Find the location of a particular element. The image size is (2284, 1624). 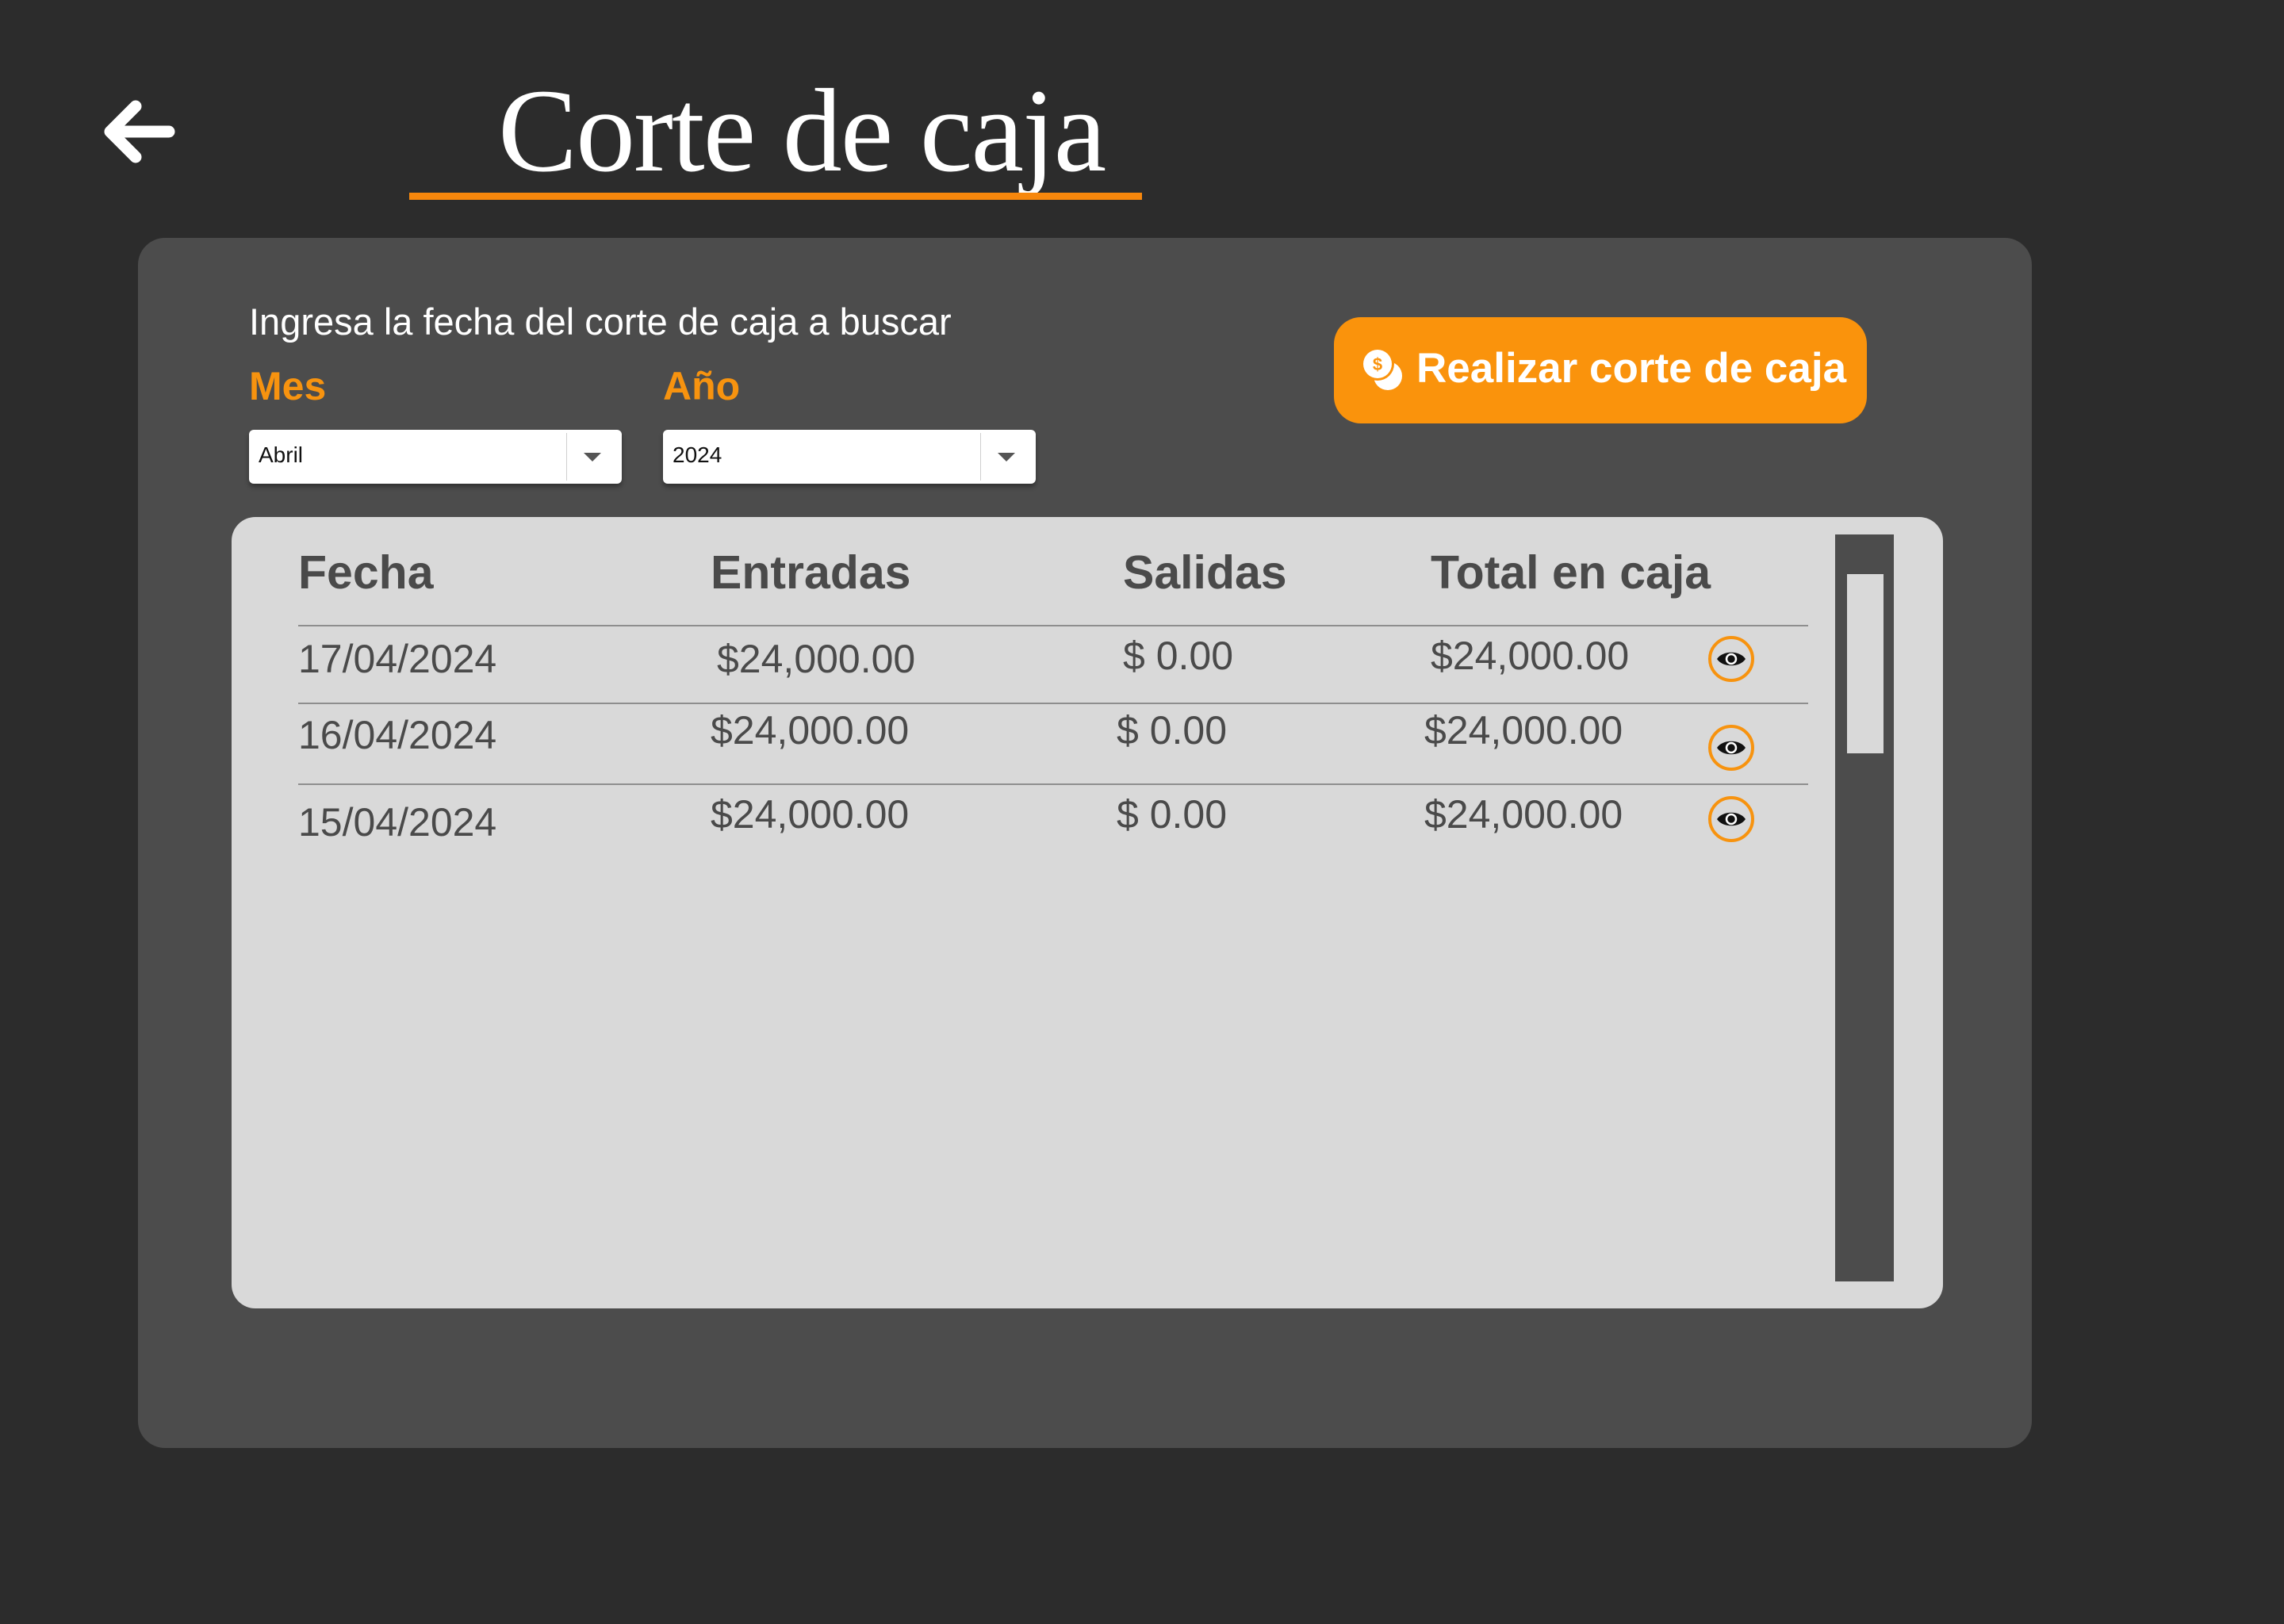

cell-fecha: 17/04/2024 is located at coordinates (397, 659).